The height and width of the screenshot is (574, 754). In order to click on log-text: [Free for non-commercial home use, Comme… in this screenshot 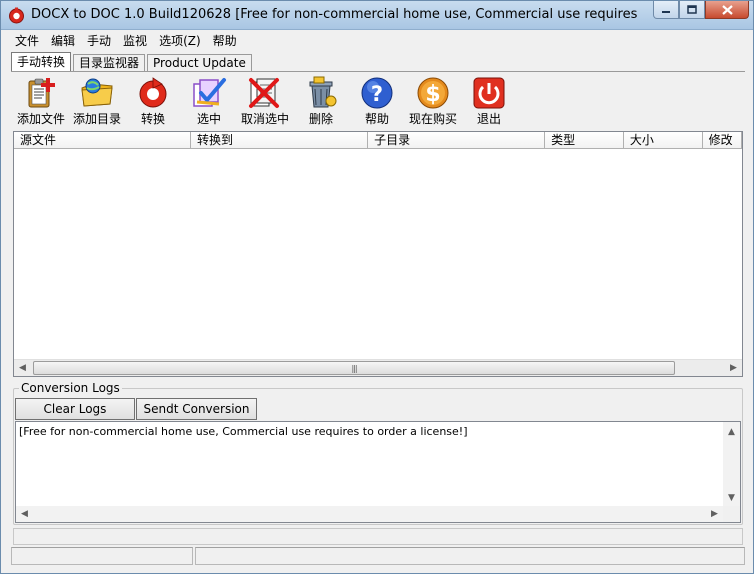, I will do `click(243, 431)`.